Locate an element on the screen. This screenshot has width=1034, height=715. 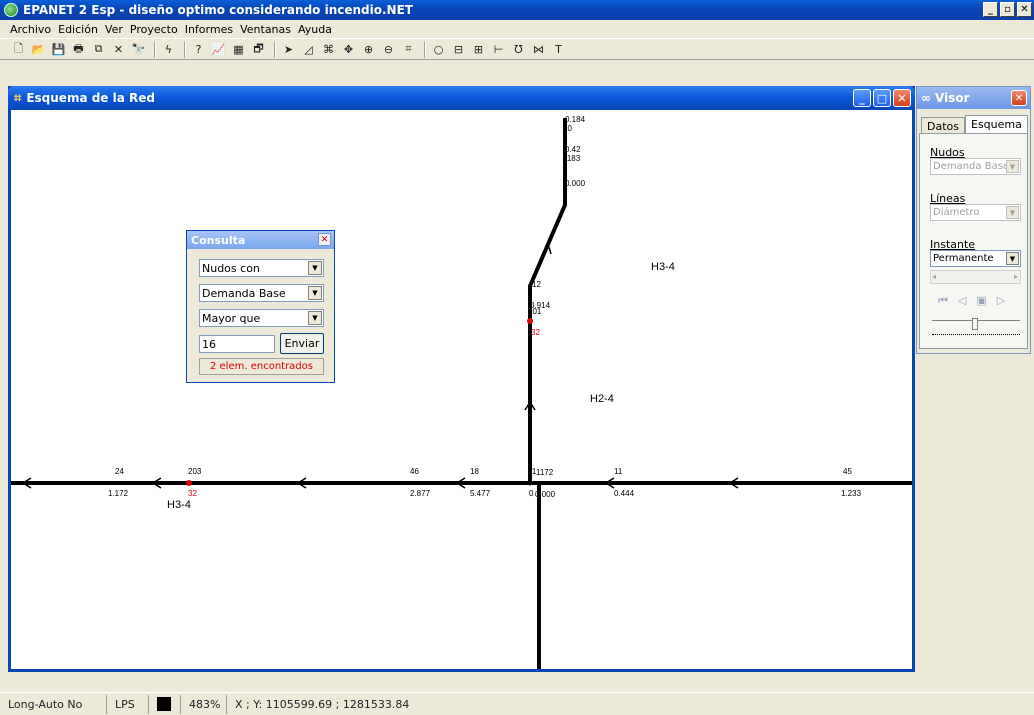
query-dialog-titlebar: Consulta ✕ is located at coordinates (260, 240).